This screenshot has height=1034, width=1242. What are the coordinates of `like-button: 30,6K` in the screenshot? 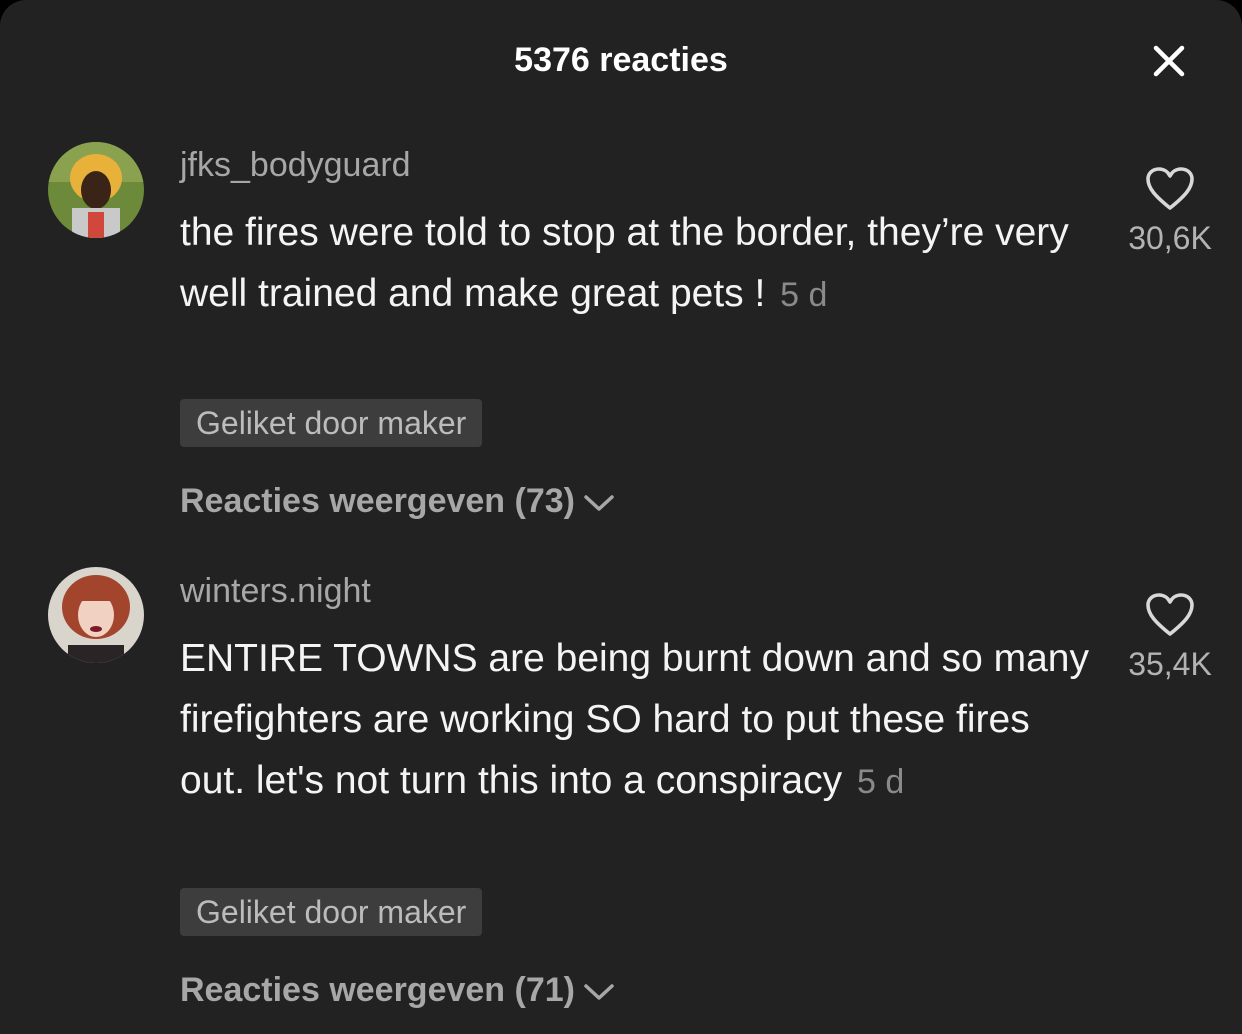 It's located at (1170, 212).